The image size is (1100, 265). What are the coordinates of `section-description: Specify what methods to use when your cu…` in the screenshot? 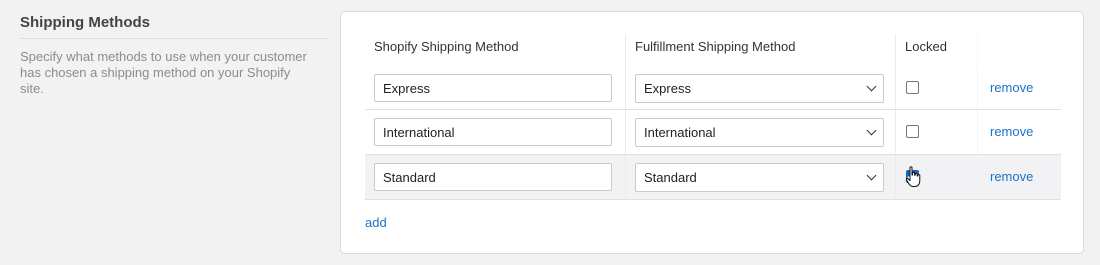 It's located at (163, 72).